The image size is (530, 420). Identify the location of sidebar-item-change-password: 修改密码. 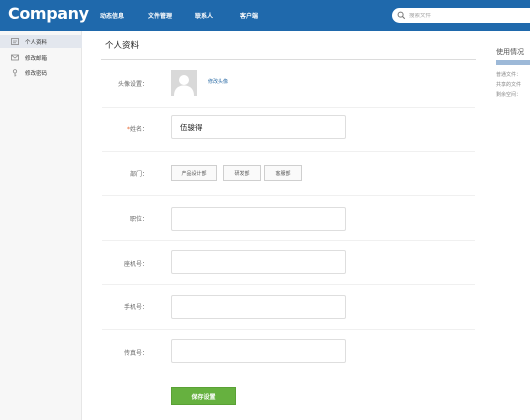
(41, 72).